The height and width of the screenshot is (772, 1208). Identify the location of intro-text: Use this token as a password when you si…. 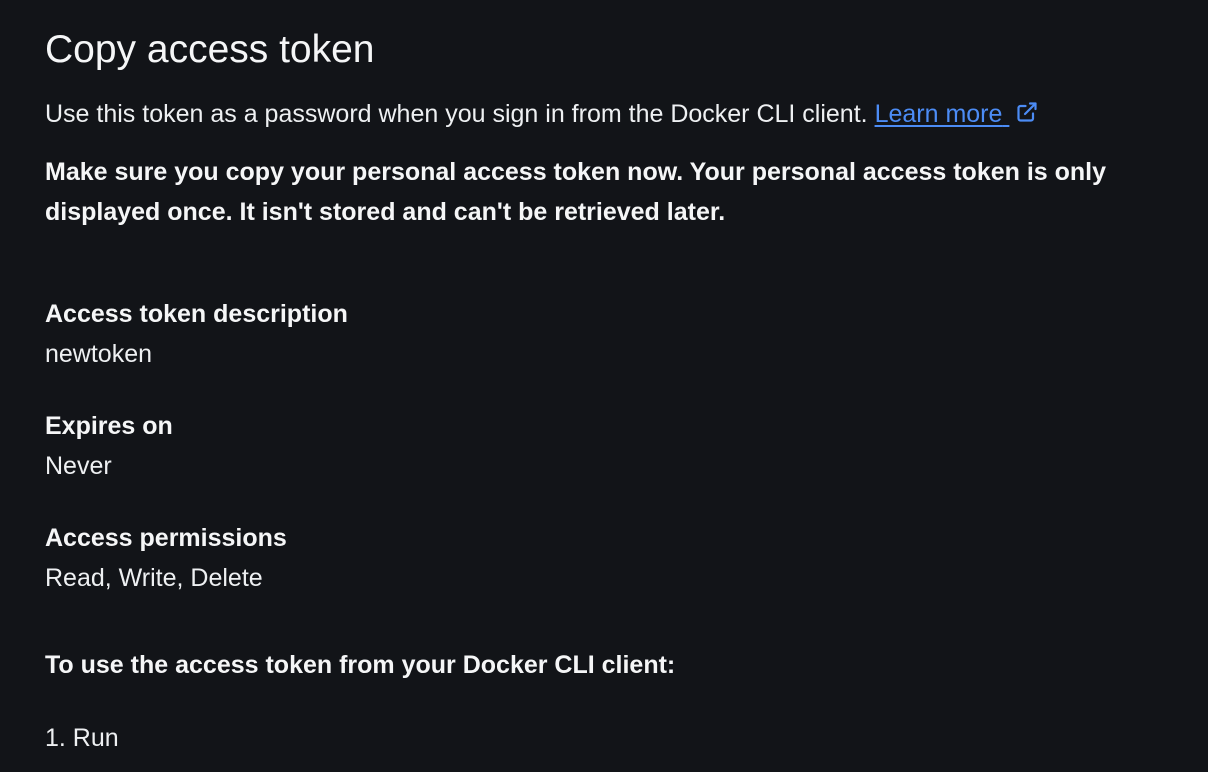
(542, 114).